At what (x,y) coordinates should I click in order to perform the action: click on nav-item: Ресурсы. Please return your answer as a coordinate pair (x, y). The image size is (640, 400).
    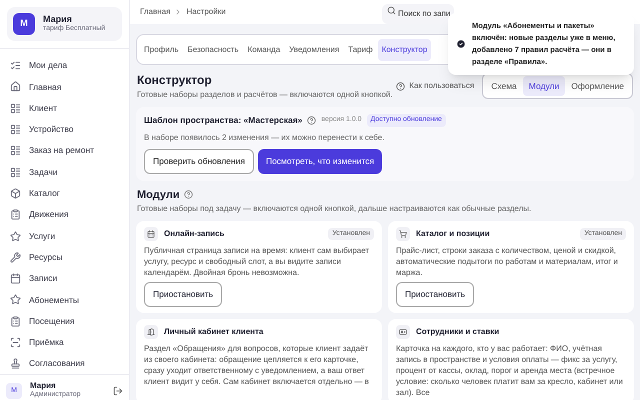
    Looking at the image, I should click on (64, 257).